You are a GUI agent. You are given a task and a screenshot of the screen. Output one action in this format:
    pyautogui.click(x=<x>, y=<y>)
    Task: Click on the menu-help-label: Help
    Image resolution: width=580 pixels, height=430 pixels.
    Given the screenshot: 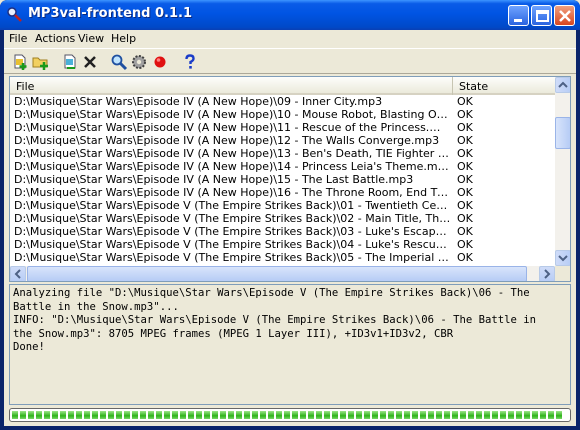 What is the action you would take?
    pyautogui.click(x=124, y=38)
    